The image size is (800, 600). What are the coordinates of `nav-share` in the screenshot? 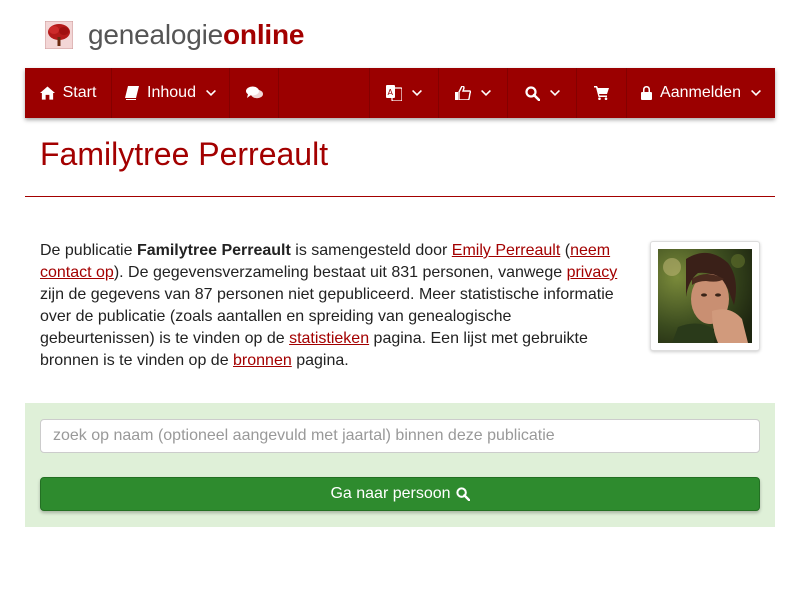 It's located at (473, 93).